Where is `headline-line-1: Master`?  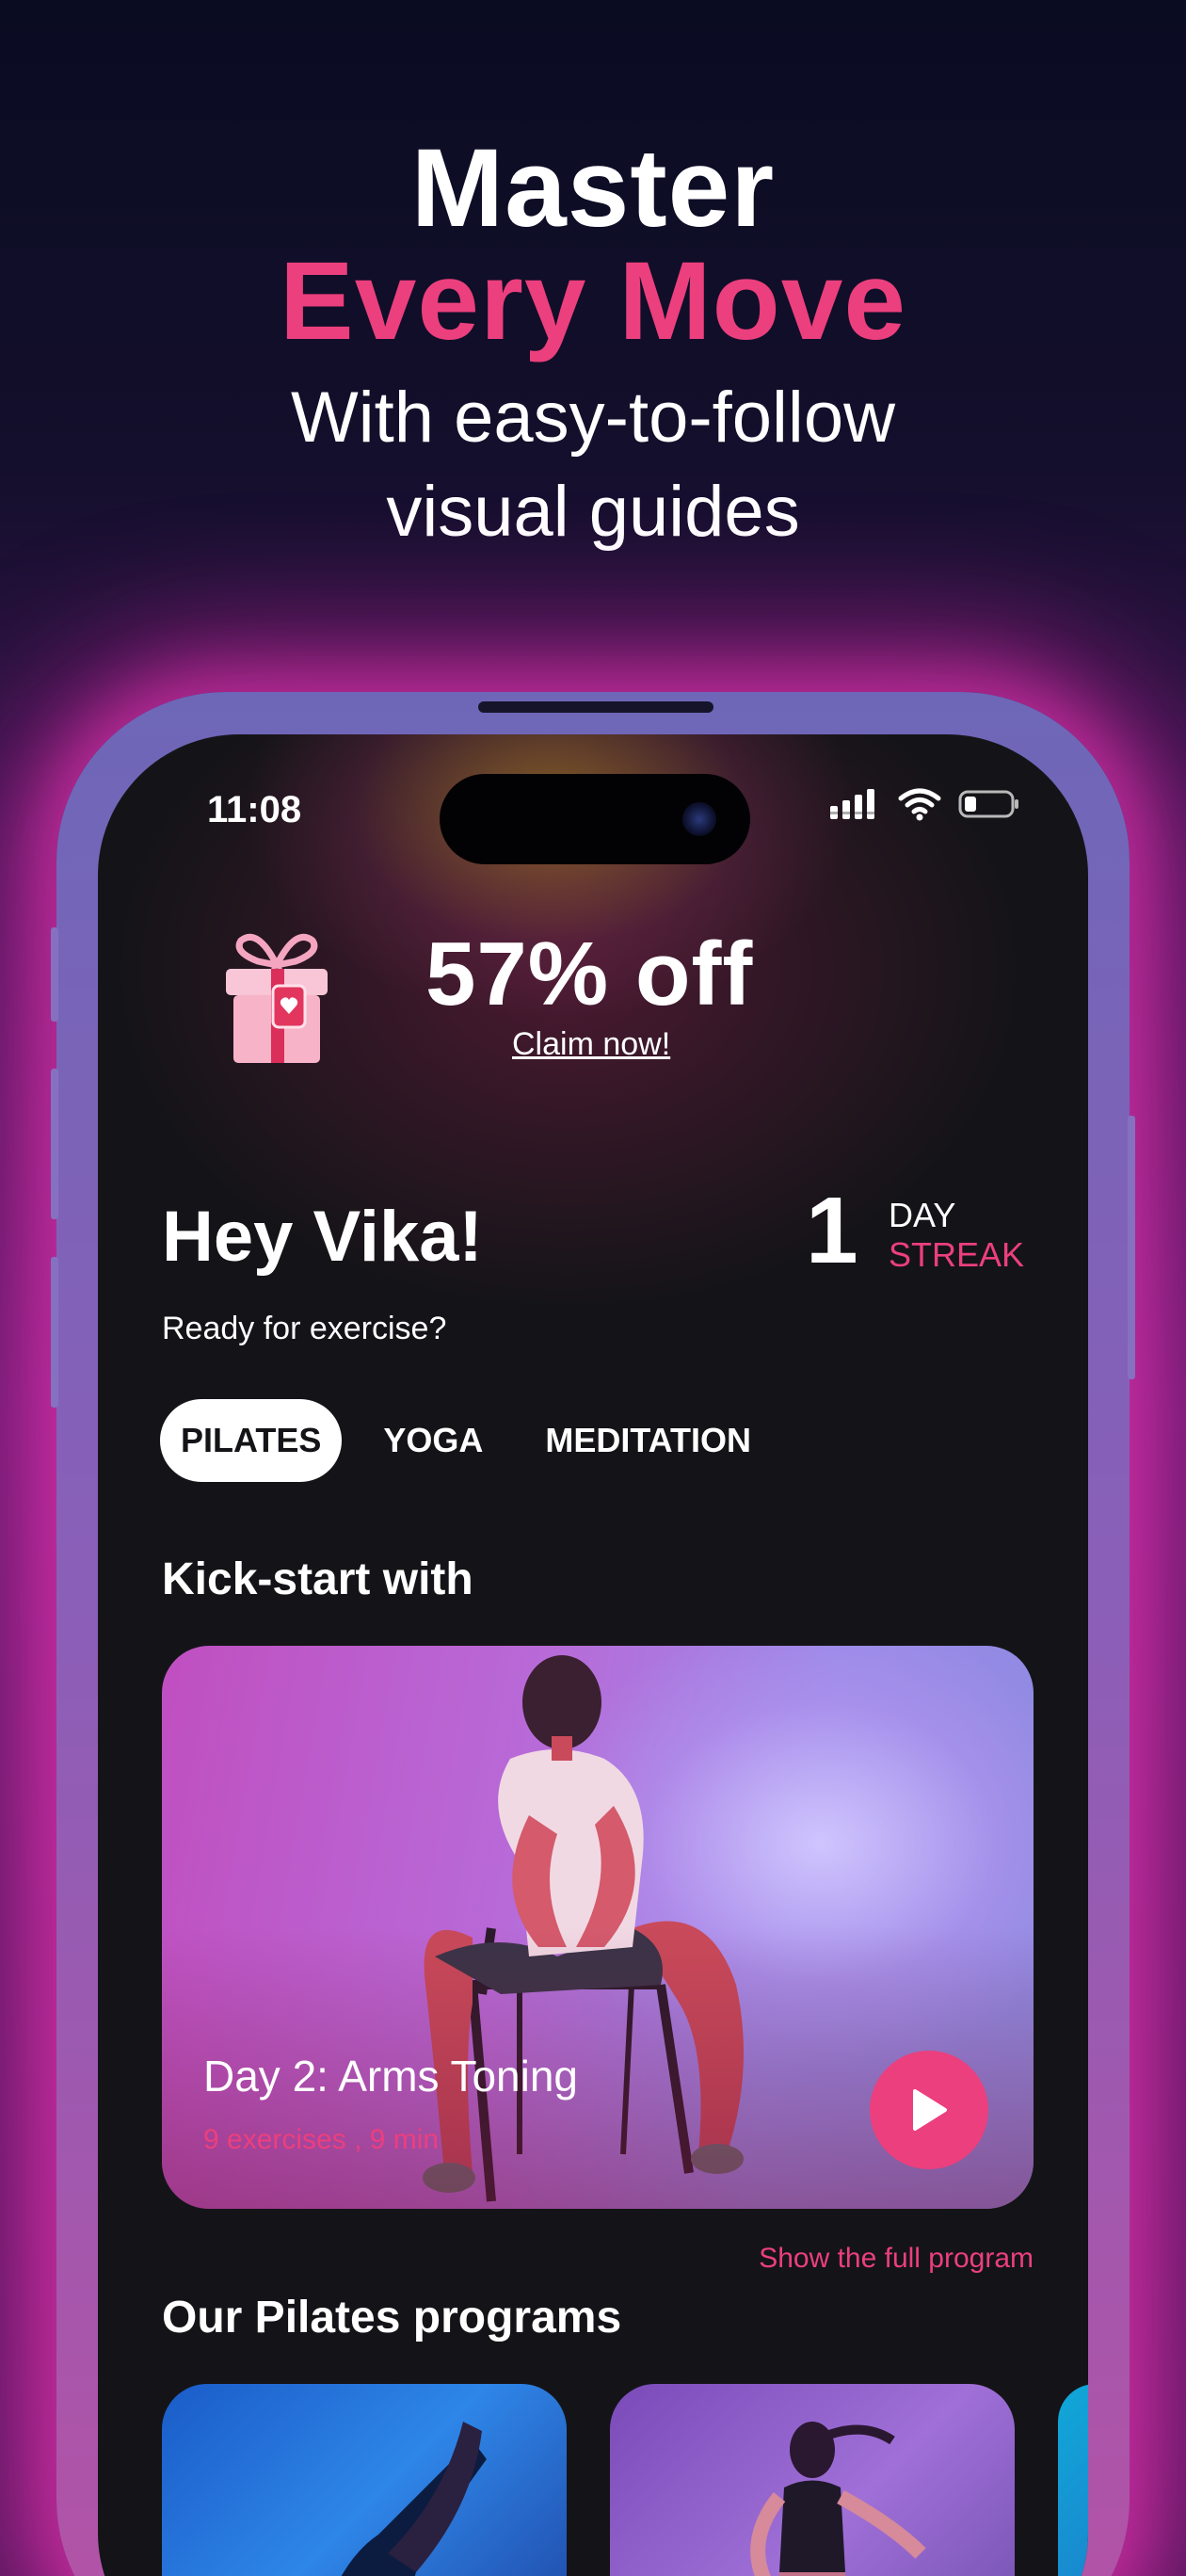 headline-line-1: Master is located at coordinates (593, 188).